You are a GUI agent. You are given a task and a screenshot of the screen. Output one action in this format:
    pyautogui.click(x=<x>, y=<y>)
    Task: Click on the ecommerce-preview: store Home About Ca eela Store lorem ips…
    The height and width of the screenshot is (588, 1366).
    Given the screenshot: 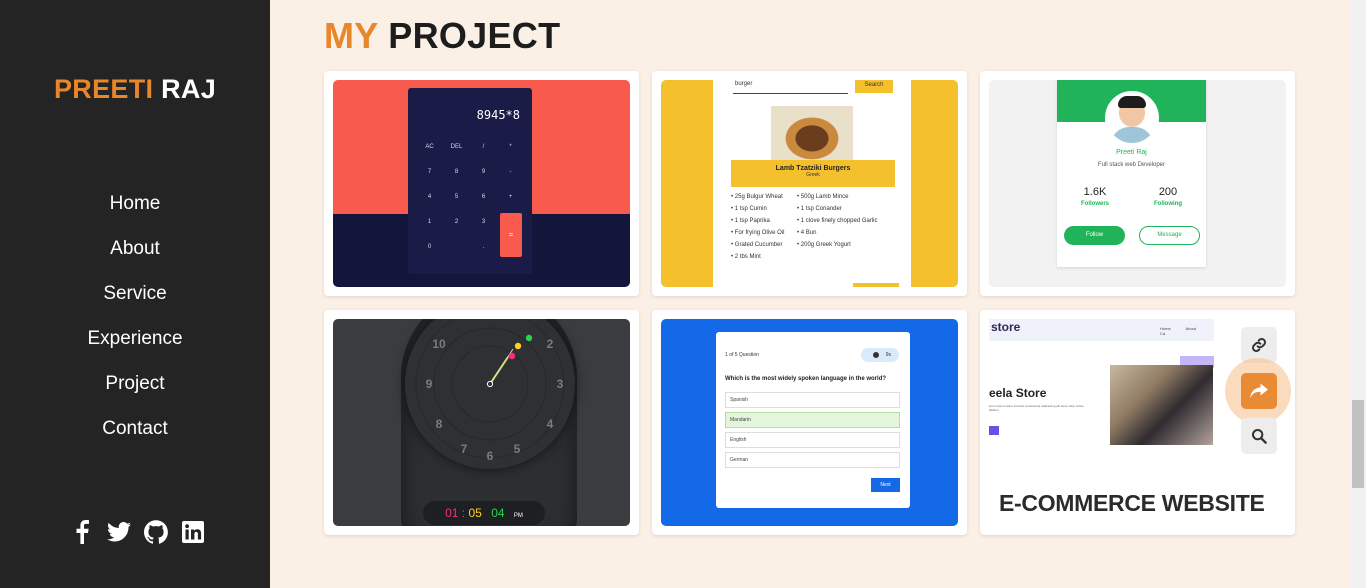 What is the action you would take?
    pyautogui.click(x=1101, y=389)
    